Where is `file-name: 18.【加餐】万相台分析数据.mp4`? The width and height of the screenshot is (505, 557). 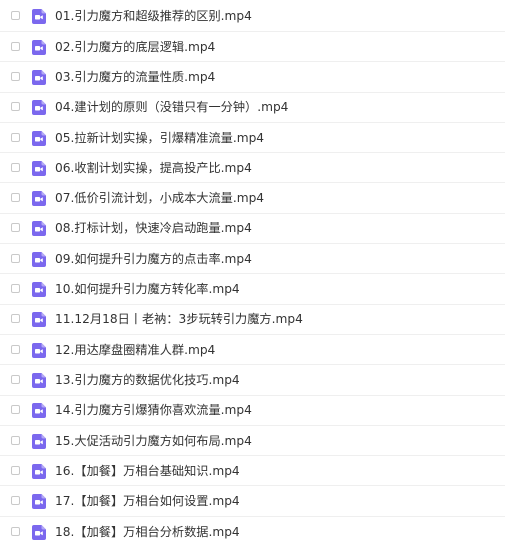 file-name: 18.【加餐】万相台分析数据.mp4 is located at coordinates (147, 531).